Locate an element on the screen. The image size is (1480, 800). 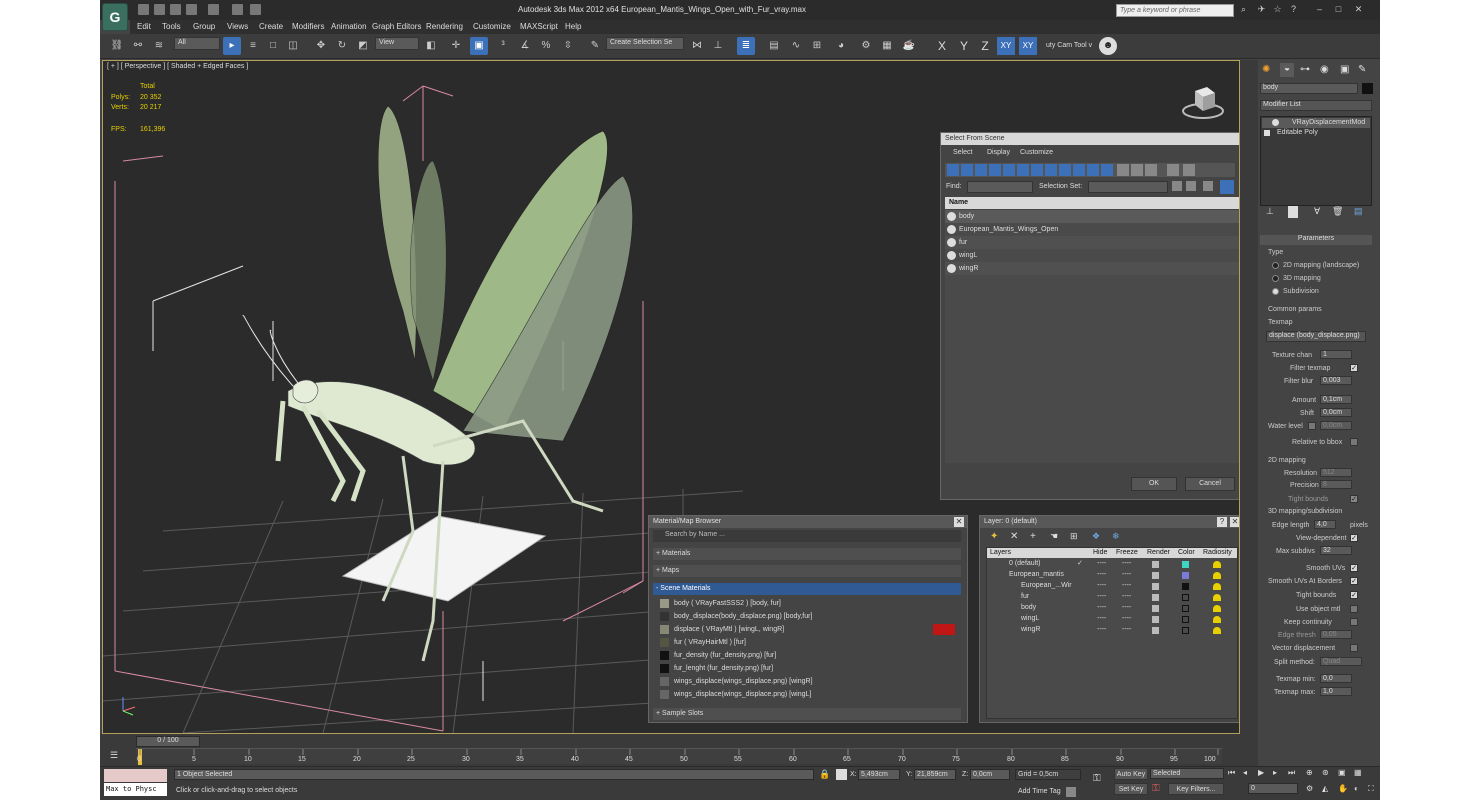
bind-space-warp-icon: ≋ is located at coordinates (159, 46).